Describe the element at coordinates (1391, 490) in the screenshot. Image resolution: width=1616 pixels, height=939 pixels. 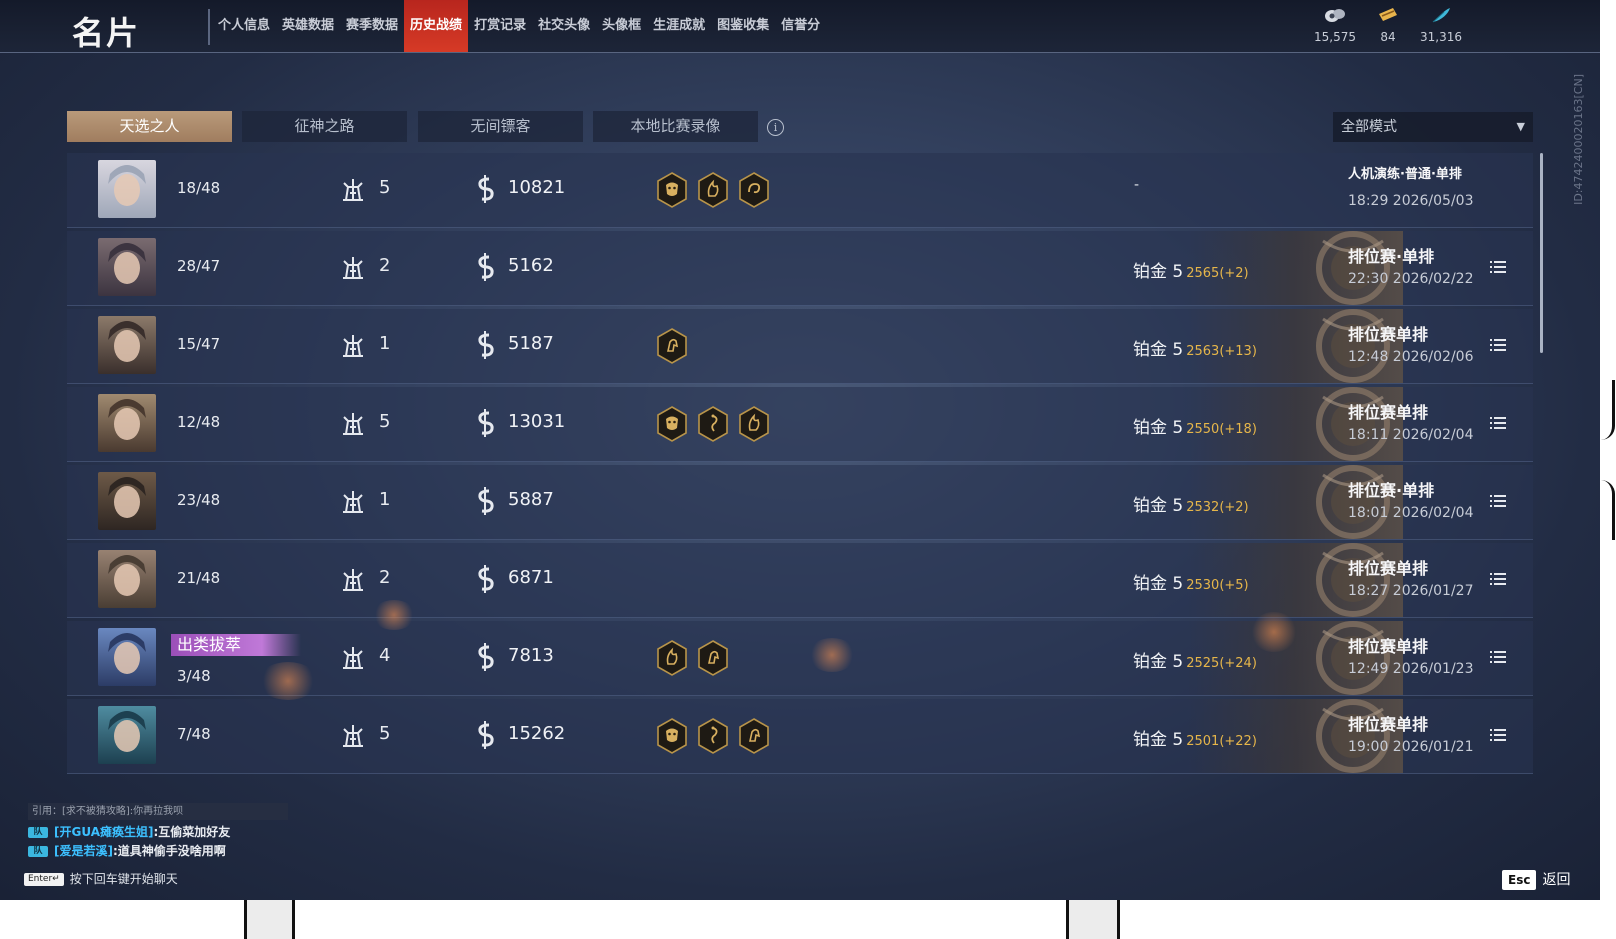
I see `match-mode: 排位赛·单排` at that location.